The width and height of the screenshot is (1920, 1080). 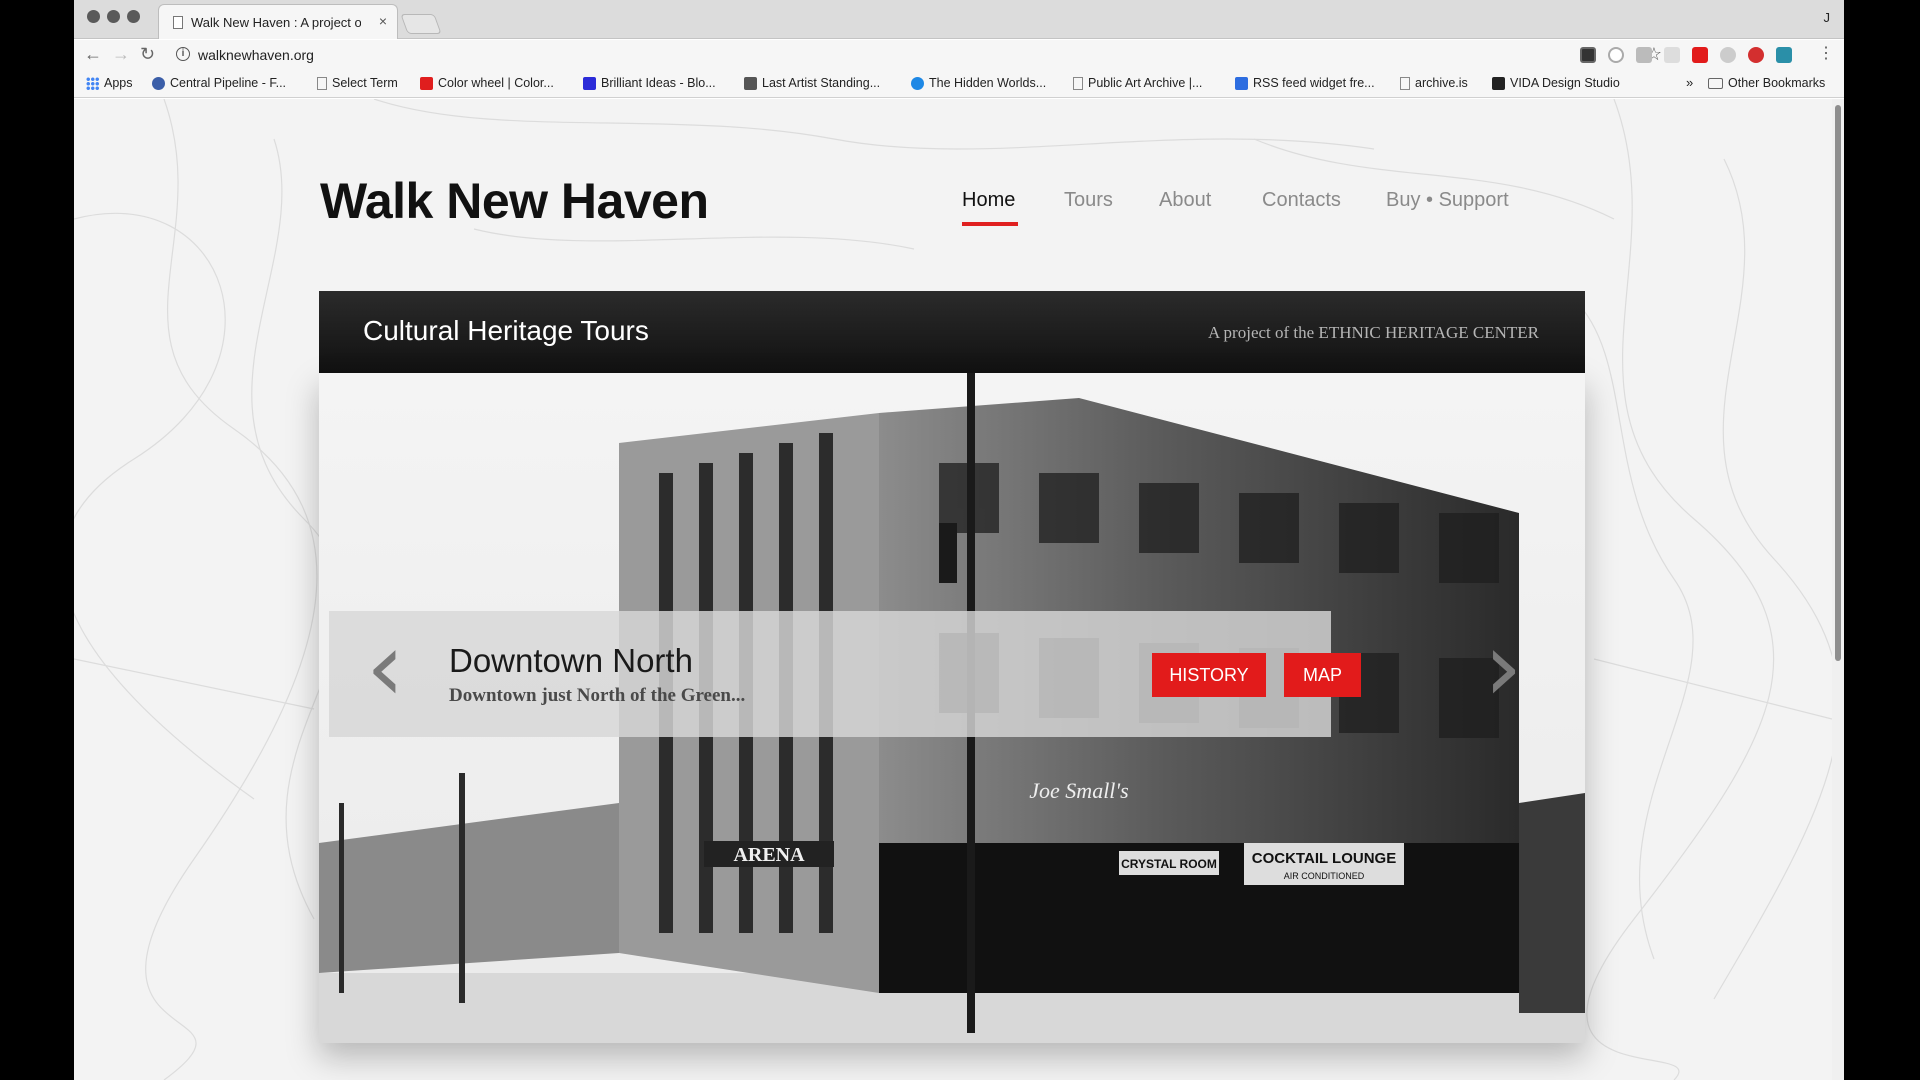 I want to click on close-window-button, so click(x=93, y=16).